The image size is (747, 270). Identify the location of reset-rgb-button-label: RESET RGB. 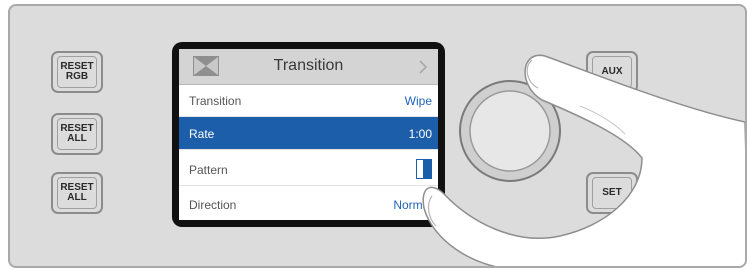
(77, 72).